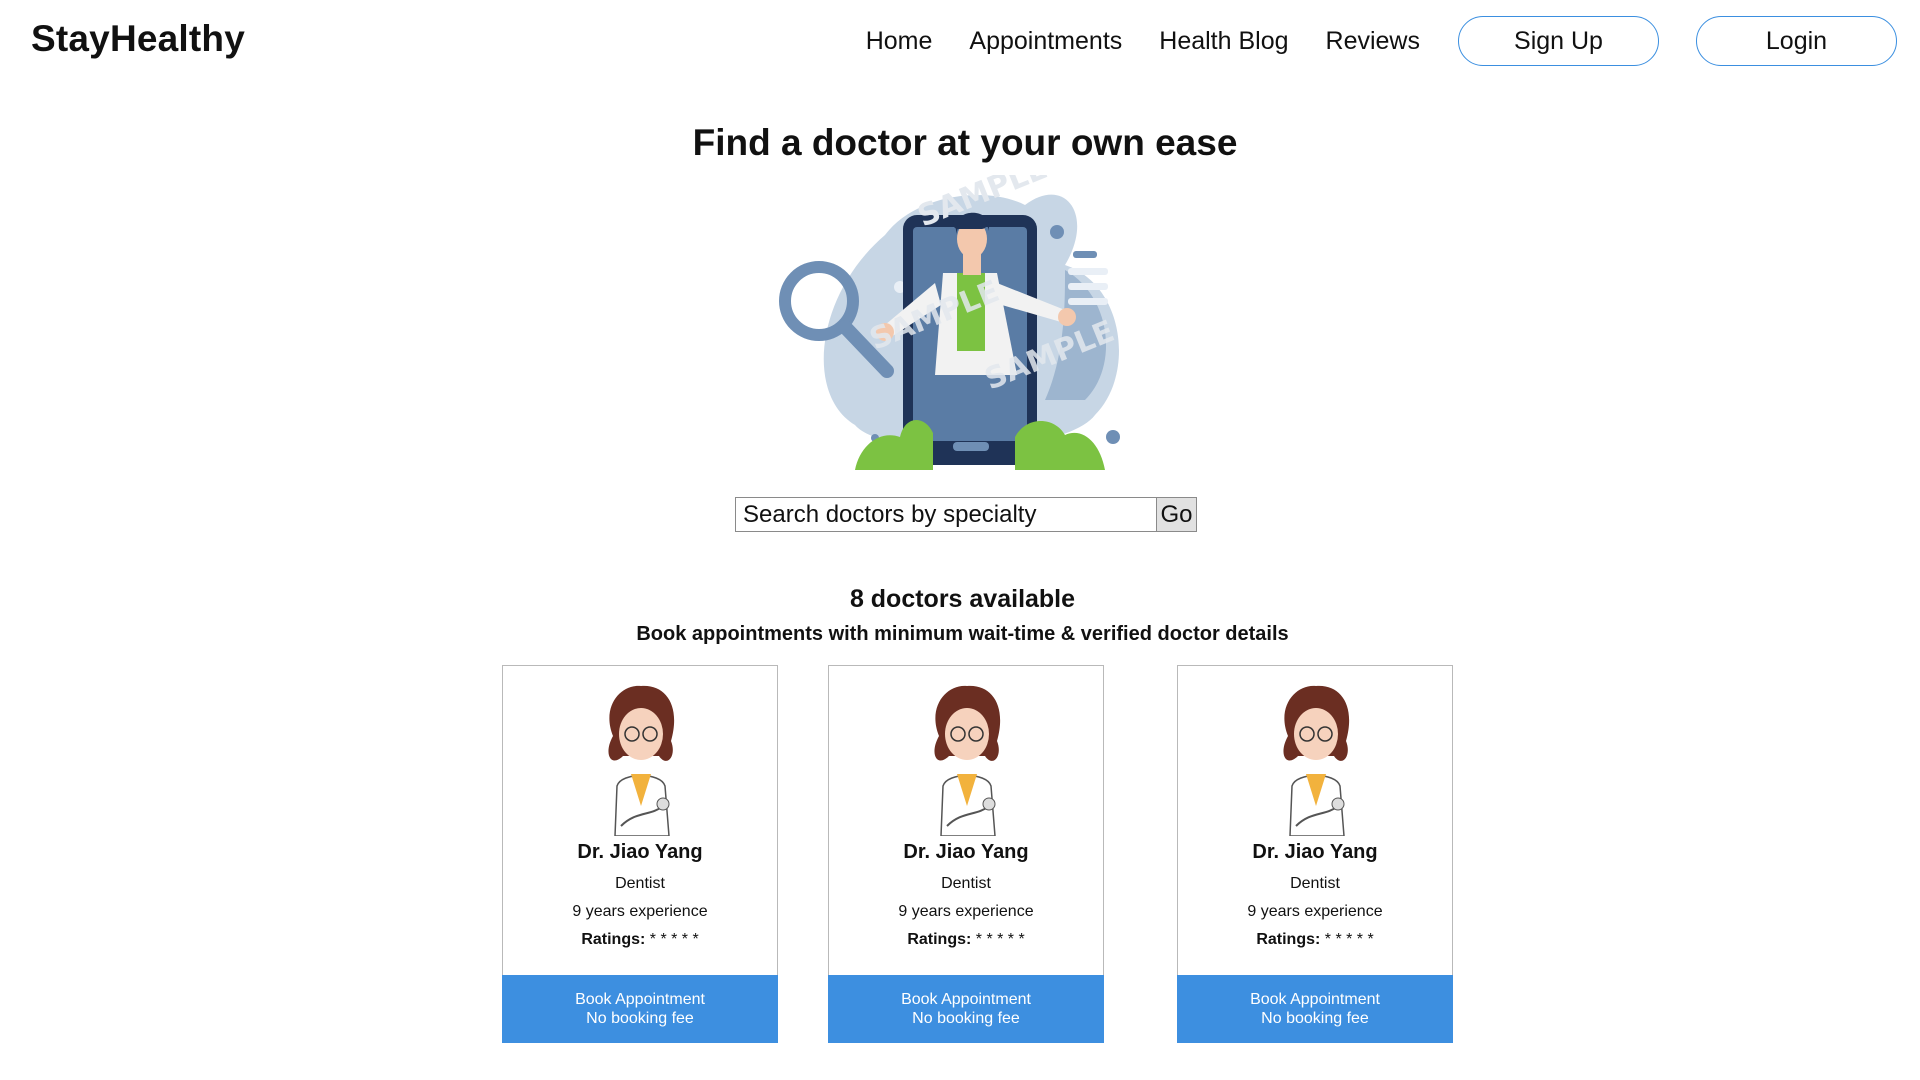 Image resolution: width=1920 pixels, height=1080 pixels. Describe the element at coordinates (965, 310) in the screenshot. I see `doctor-phone-illustration: SAMPLE SAMPLE SAMPLE` at that location.